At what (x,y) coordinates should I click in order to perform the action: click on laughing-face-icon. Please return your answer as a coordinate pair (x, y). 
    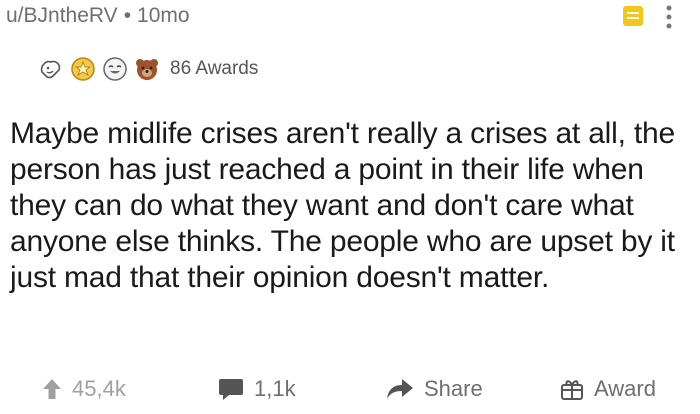
    Looking at the image, I should click on (115, 69).